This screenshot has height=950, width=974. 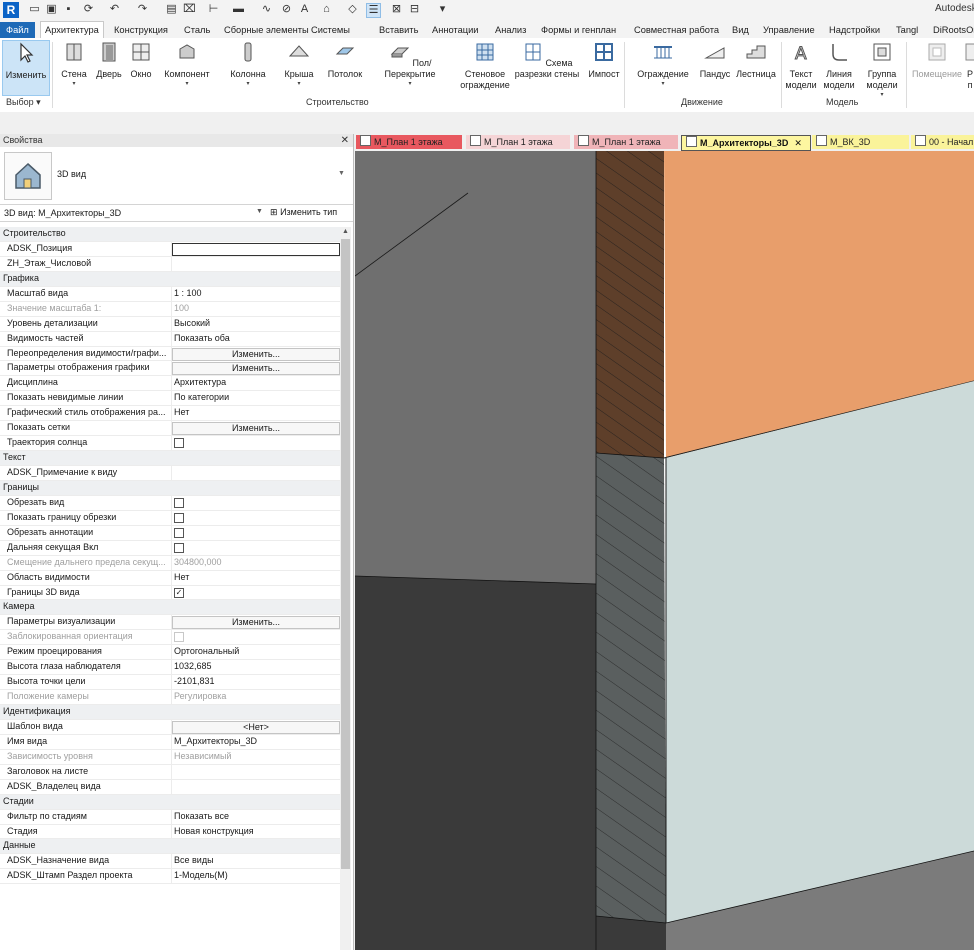 What do you see at coordinates (854, 30) in the screenshot?
I see `tab-addins: Надстройки` at bounding box center [854, 30].